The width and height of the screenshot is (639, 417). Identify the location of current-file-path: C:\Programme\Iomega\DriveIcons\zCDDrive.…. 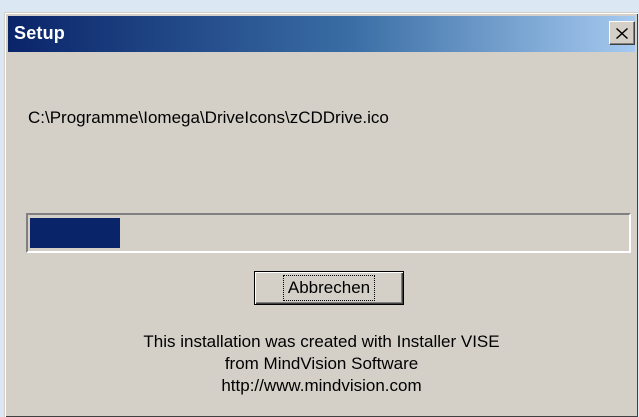
(208, 117).